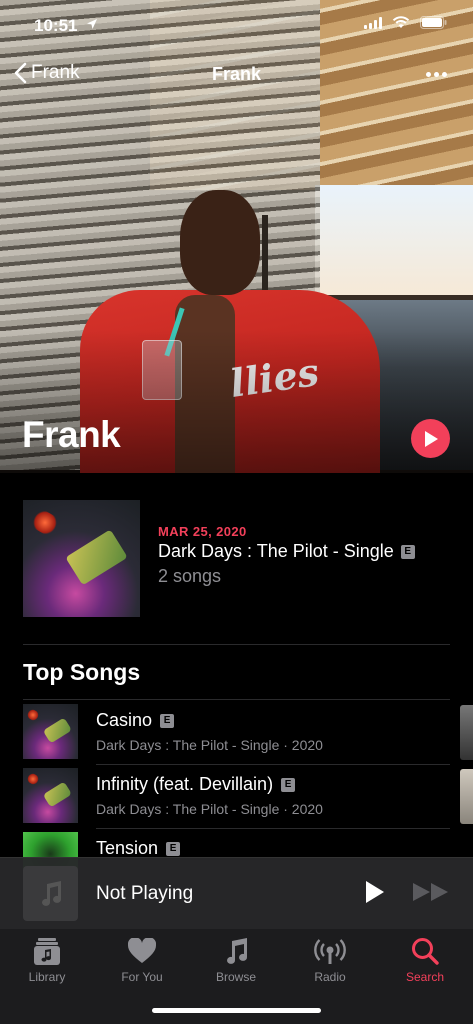 The height and width of the screenshot is (1024, 473). What do you see at coordinates (71, 434) in the screenshot?
I see `artist-name-heading: Frank` at bounding box center [71, 434].